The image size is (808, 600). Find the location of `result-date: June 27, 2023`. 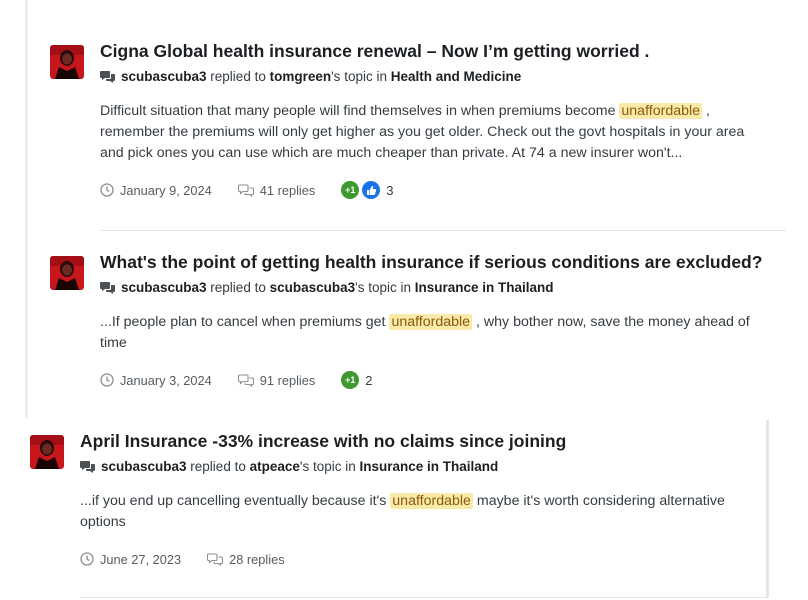

result-date: June 27, 2023 is located at coordinates (141, 559).